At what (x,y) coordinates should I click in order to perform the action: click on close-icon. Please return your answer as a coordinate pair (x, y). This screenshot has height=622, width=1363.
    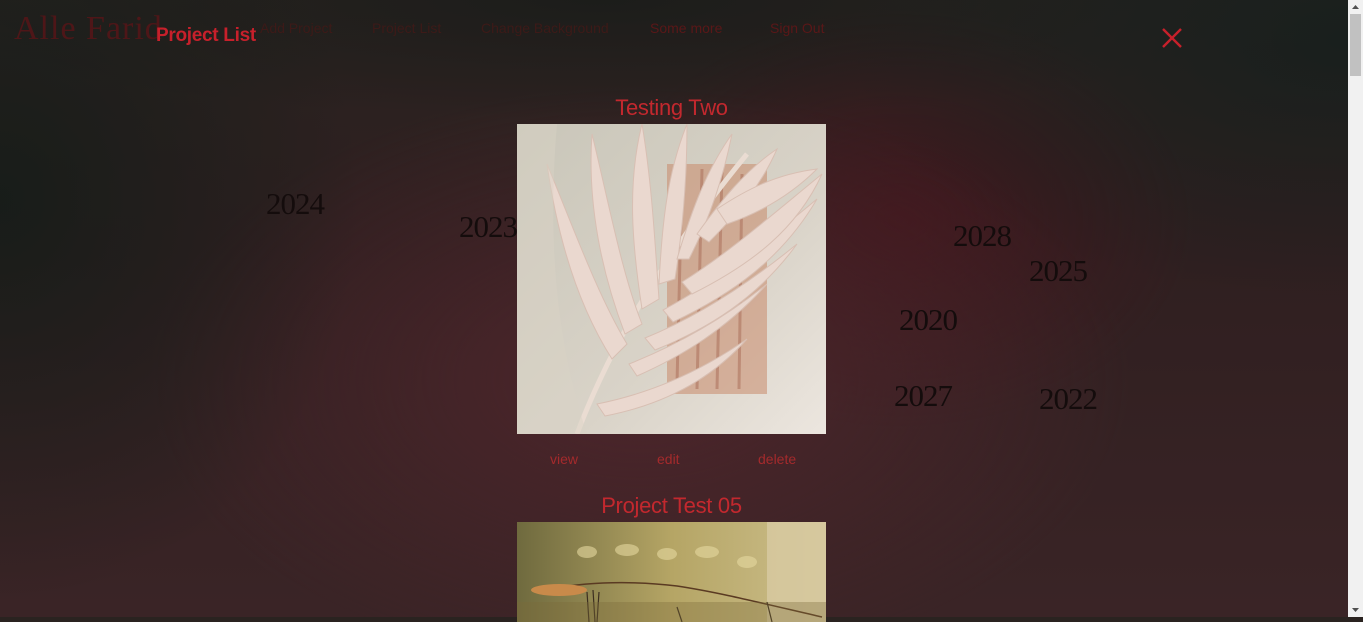
    Looking at the image, I should click on (1172, 38).